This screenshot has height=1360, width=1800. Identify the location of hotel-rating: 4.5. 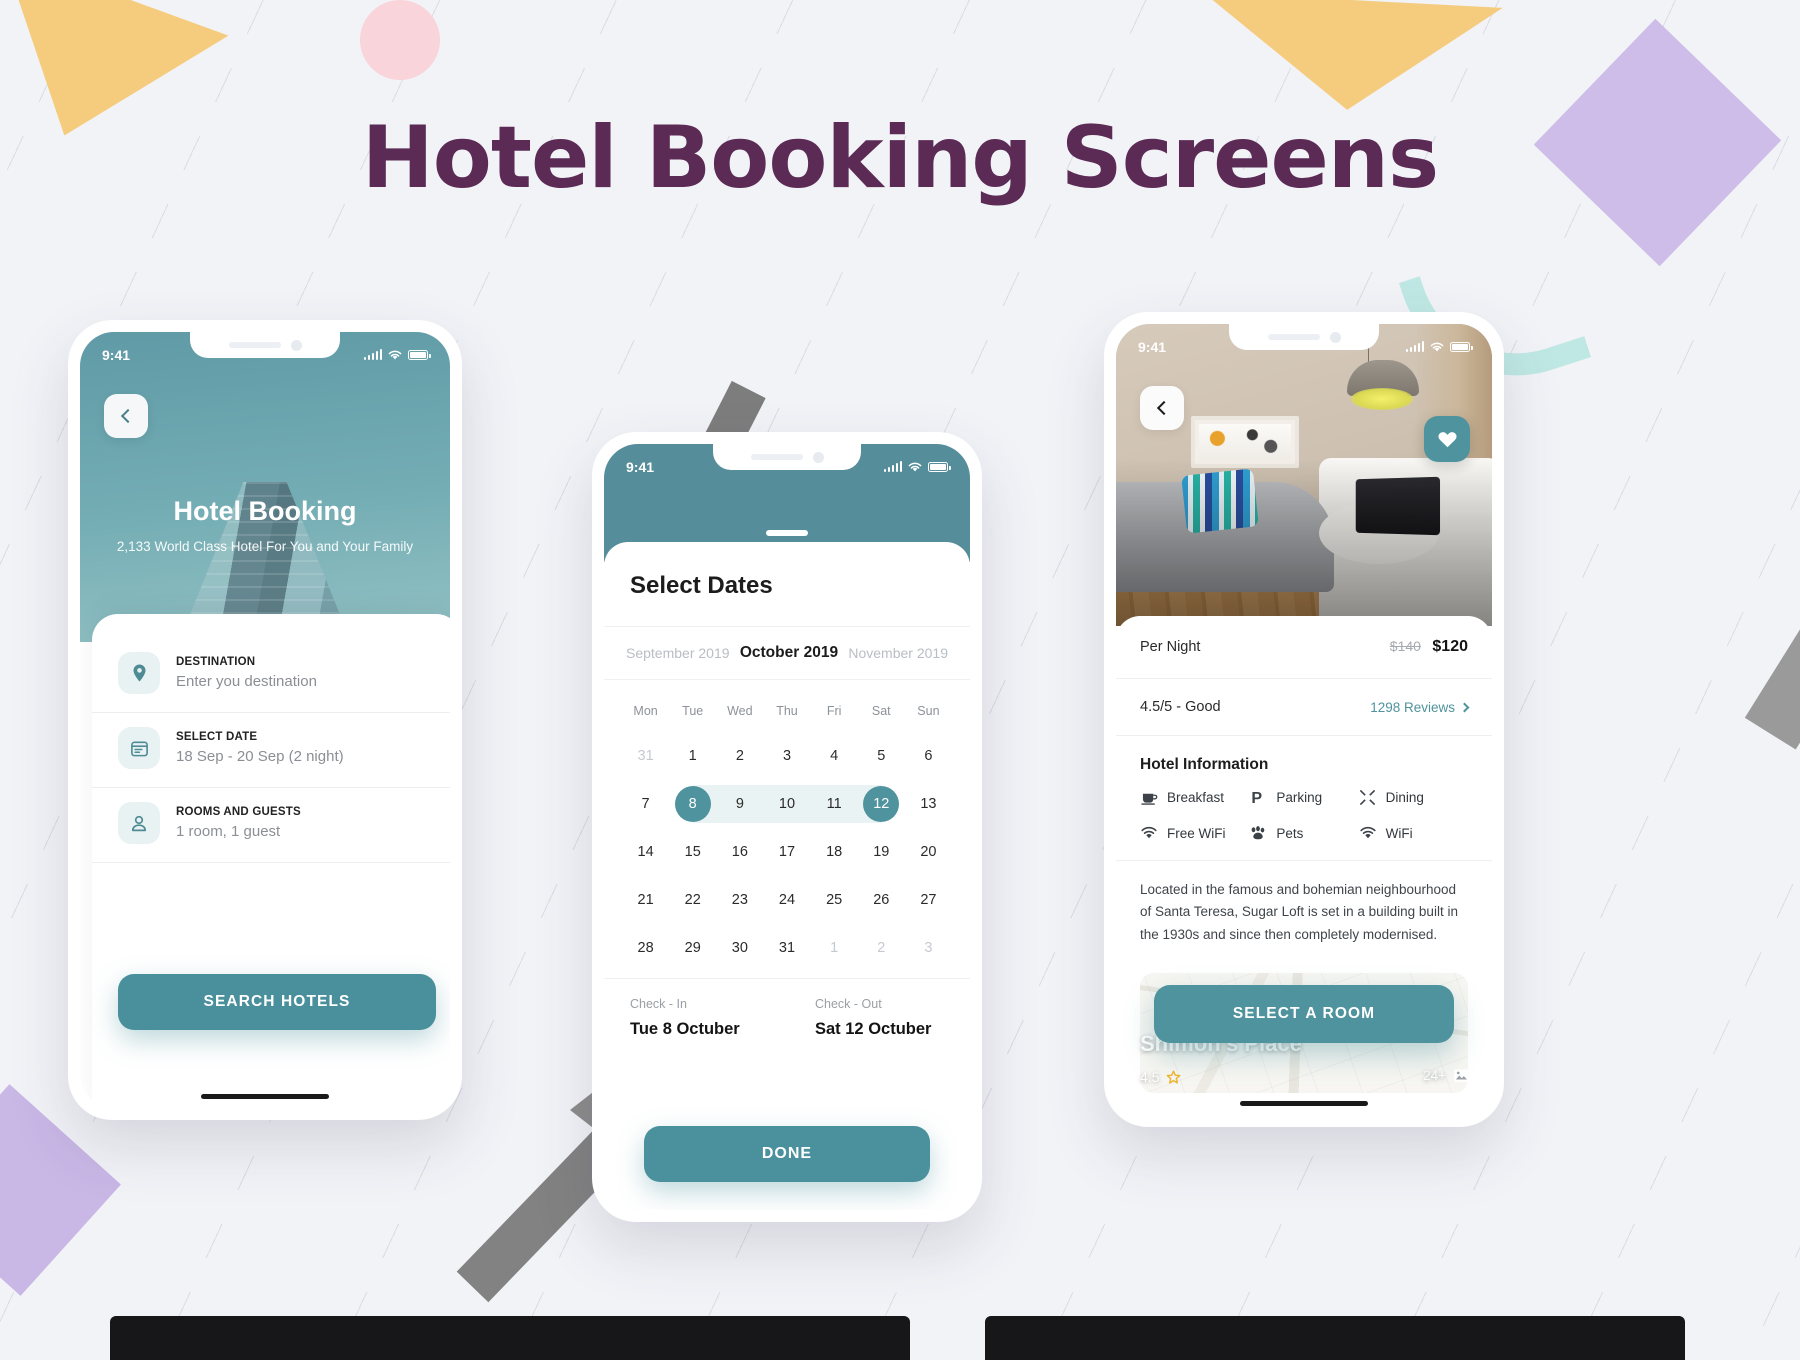
(1160, 1077).